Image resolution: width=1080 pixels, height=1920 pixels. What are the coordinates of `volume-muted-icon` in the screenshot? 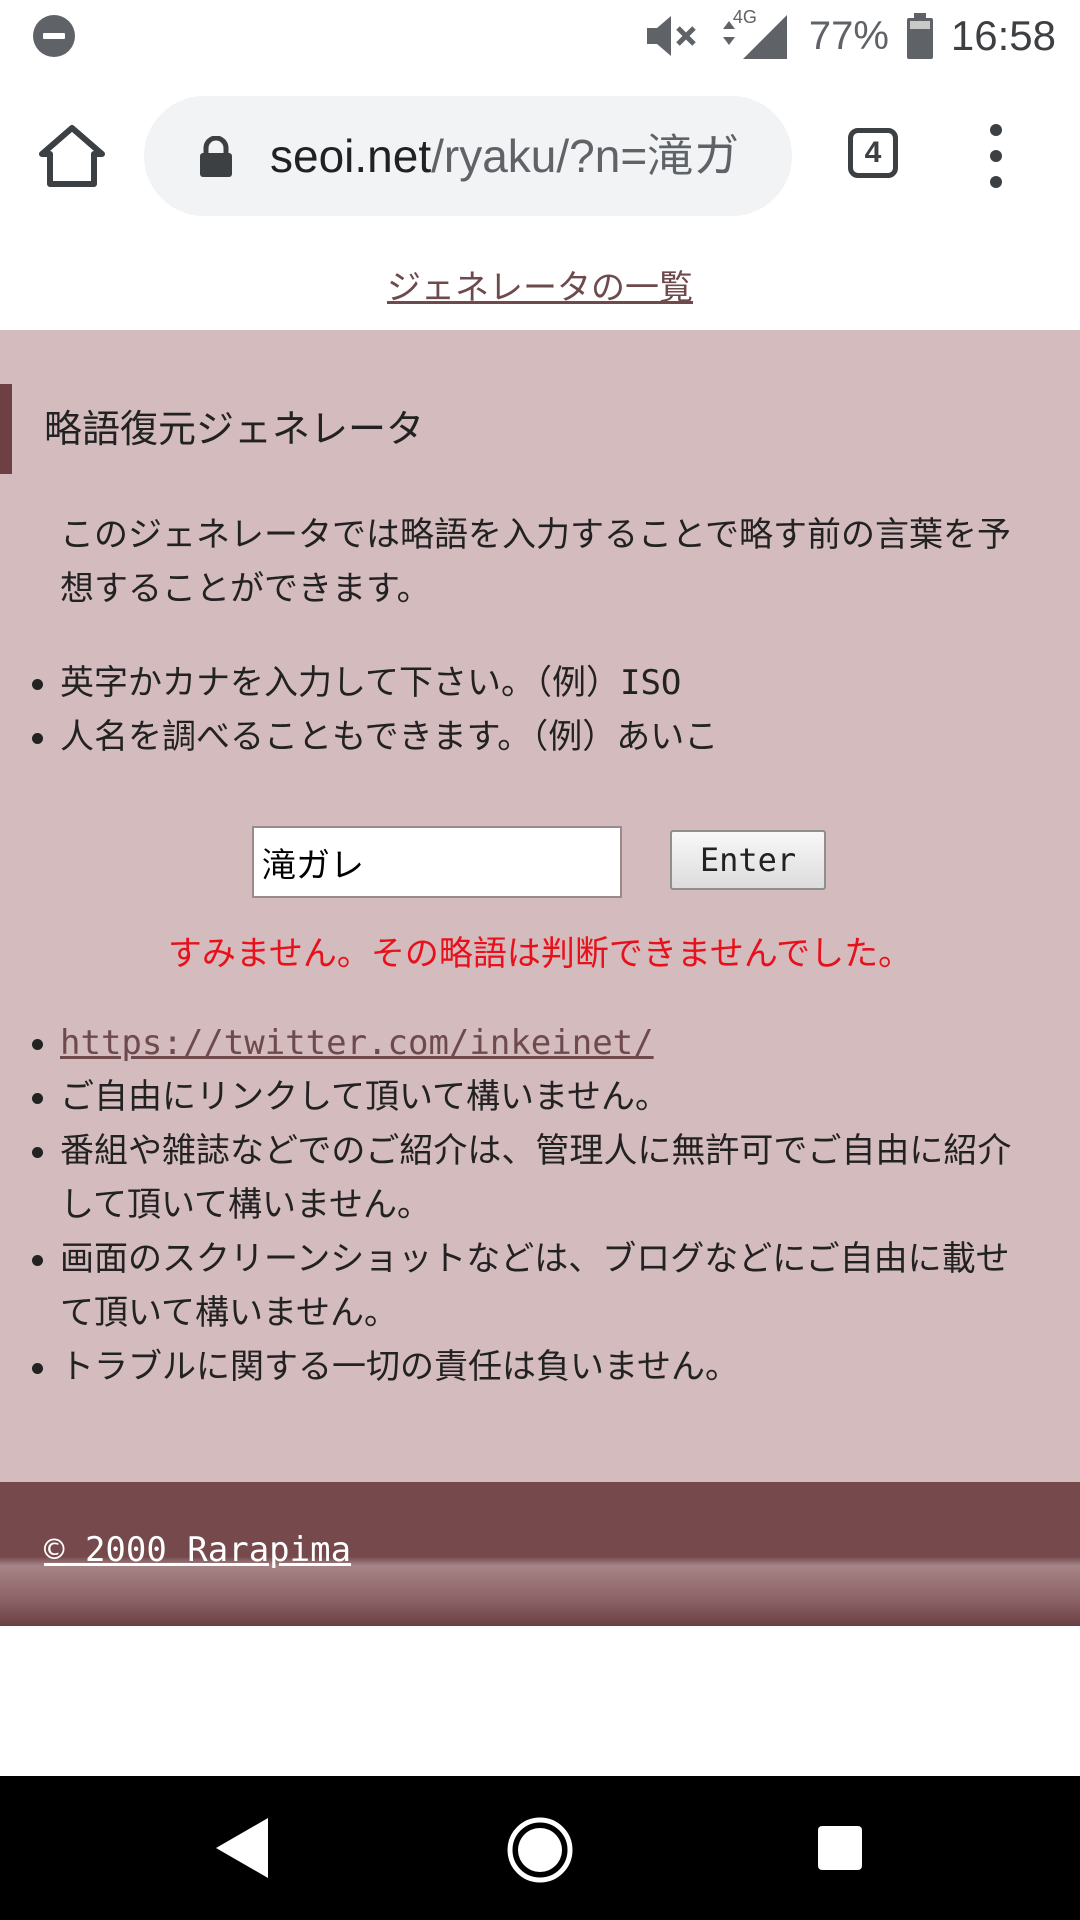 It's located at (671, 36).